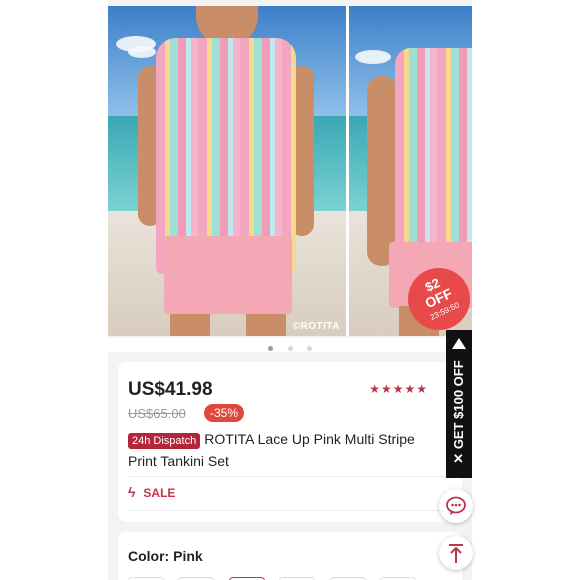 The image size is (580, 580). I want to click on current-price: US$41.98, so click(170, 389).